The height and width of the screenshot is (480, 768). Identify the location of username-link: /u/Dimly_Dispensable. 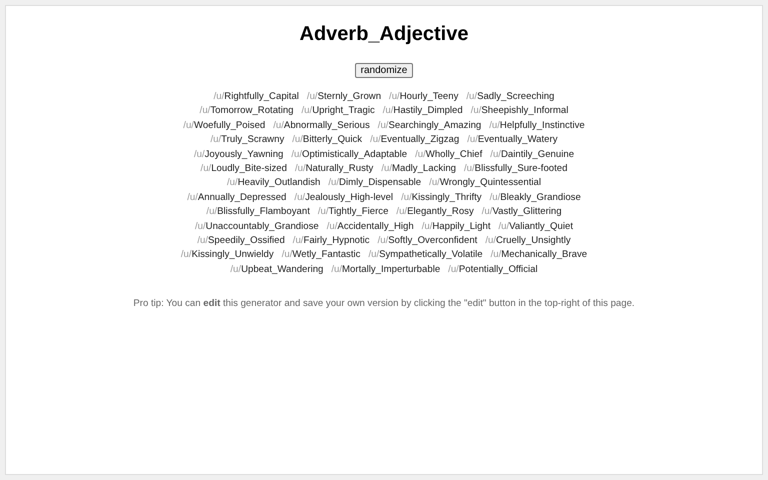
(375, 183).